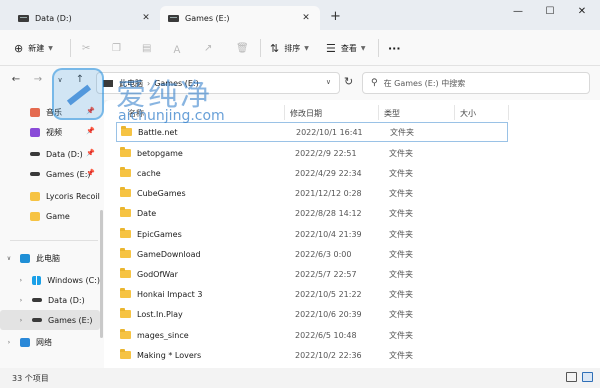 The height and width of the screenshot is (388, 600). Describe the element at coordinates (358, 193) in the screenshot. I see `table-row: CubeGames 2021/12/12 0:28 文件夹` at that location.